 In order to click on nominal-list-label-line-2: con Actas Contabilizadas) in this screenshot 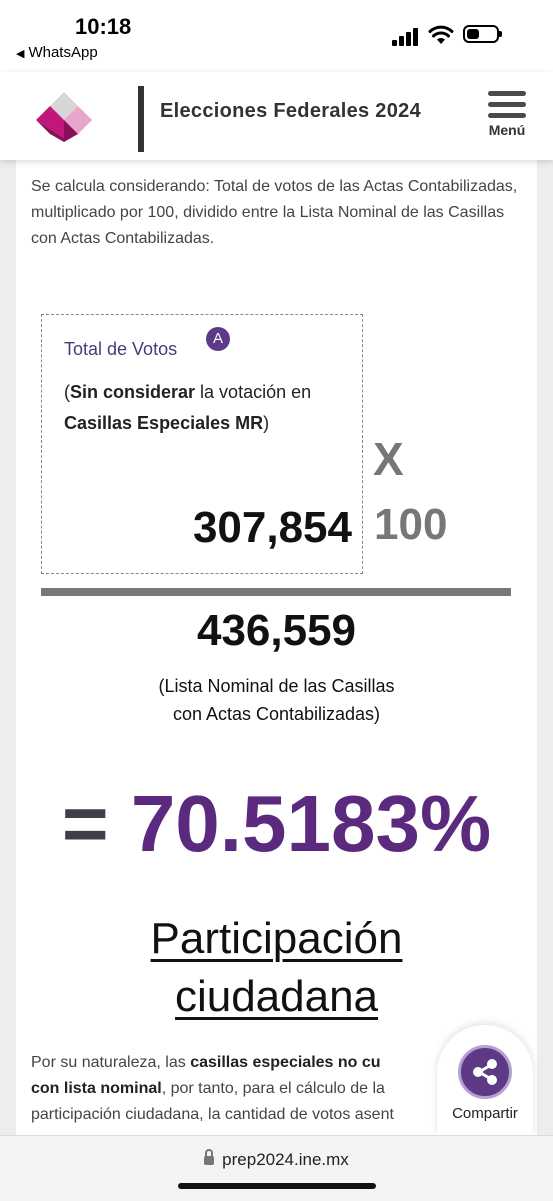, I will do `click(276, 714)`.